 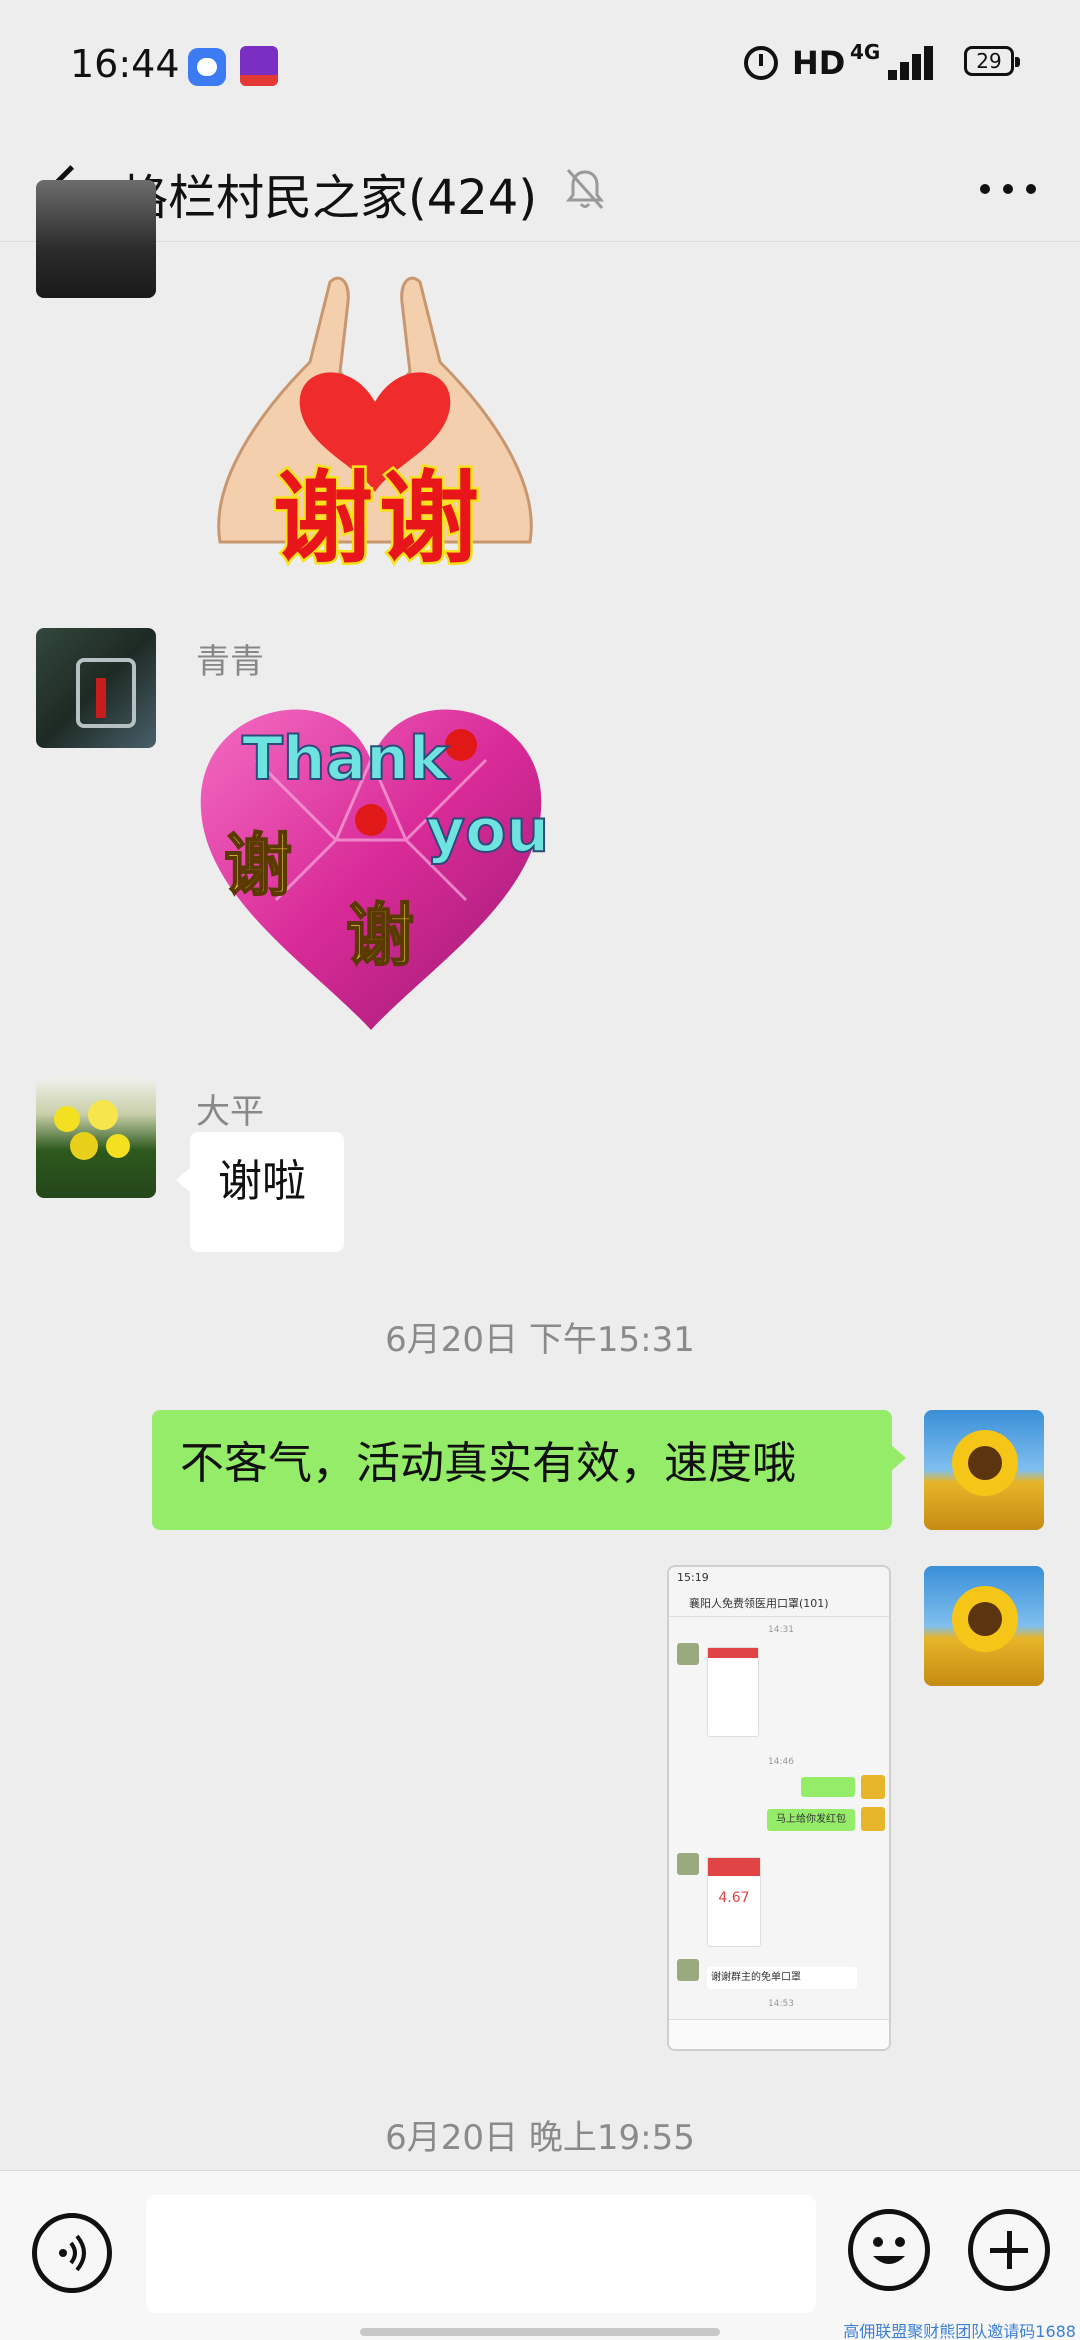 What do you see at coordinates (125, 64) in the screenshot?
I see `status-time: 16:44` at bounding box center [125, 64].